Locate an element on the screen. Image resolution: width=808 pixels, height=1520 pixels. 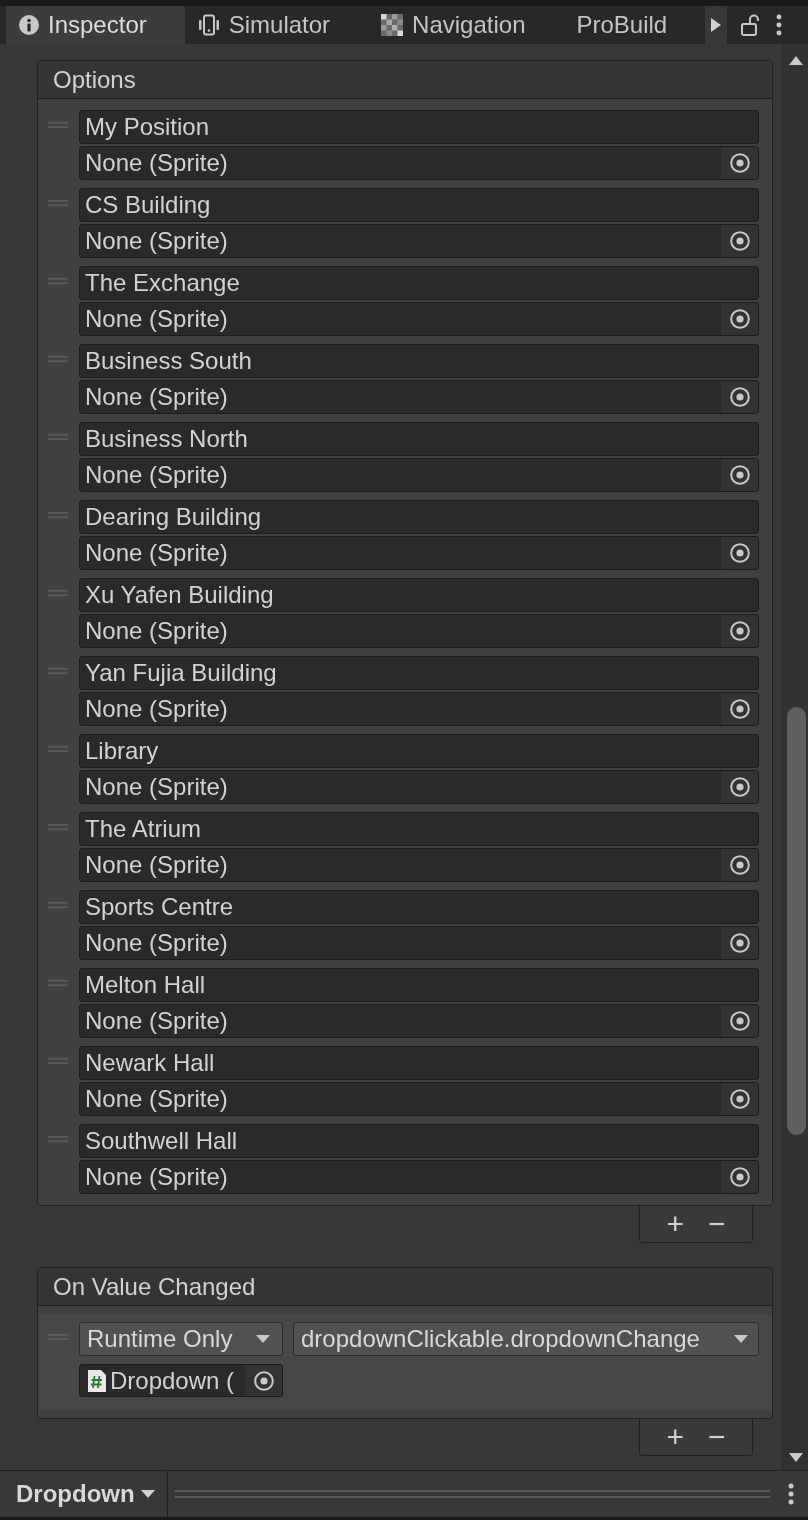
text-field: Business South is located at coordinates (419, 361).